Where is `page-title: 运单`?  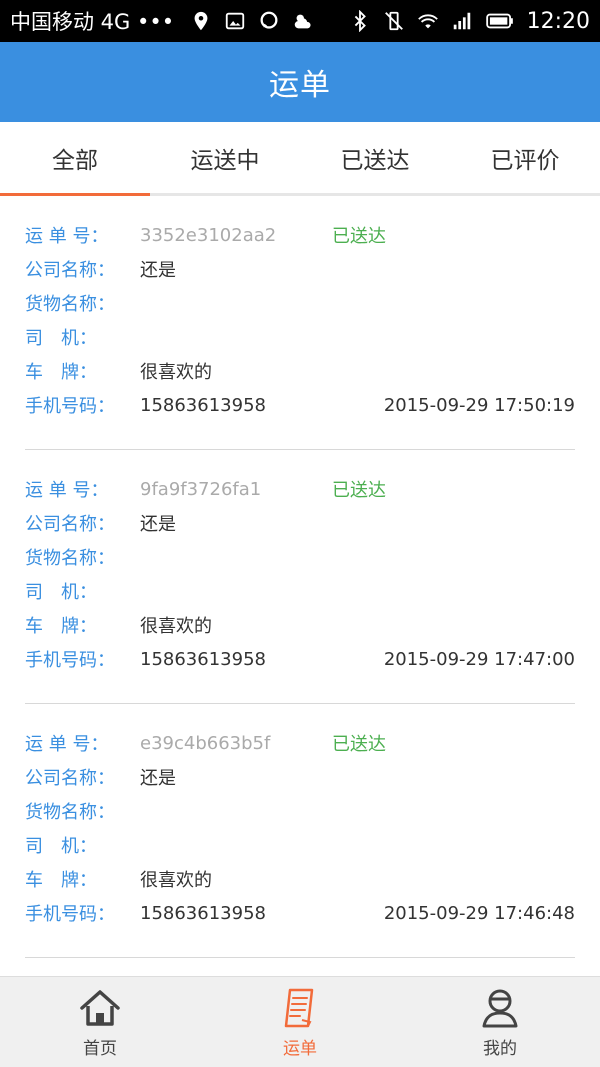
page-title: 运单 is located at coordinates (300, 85).